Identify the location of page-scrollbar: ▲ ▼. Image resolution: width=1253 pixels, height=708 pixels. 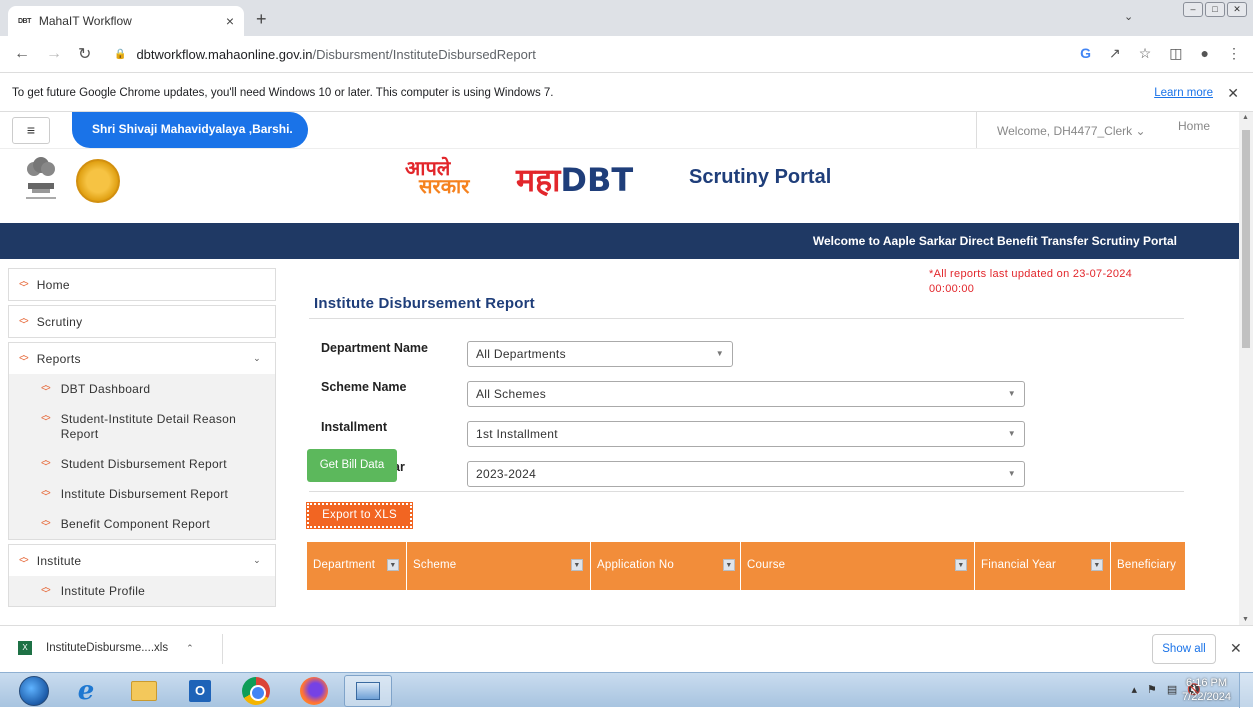
(1246, 368).